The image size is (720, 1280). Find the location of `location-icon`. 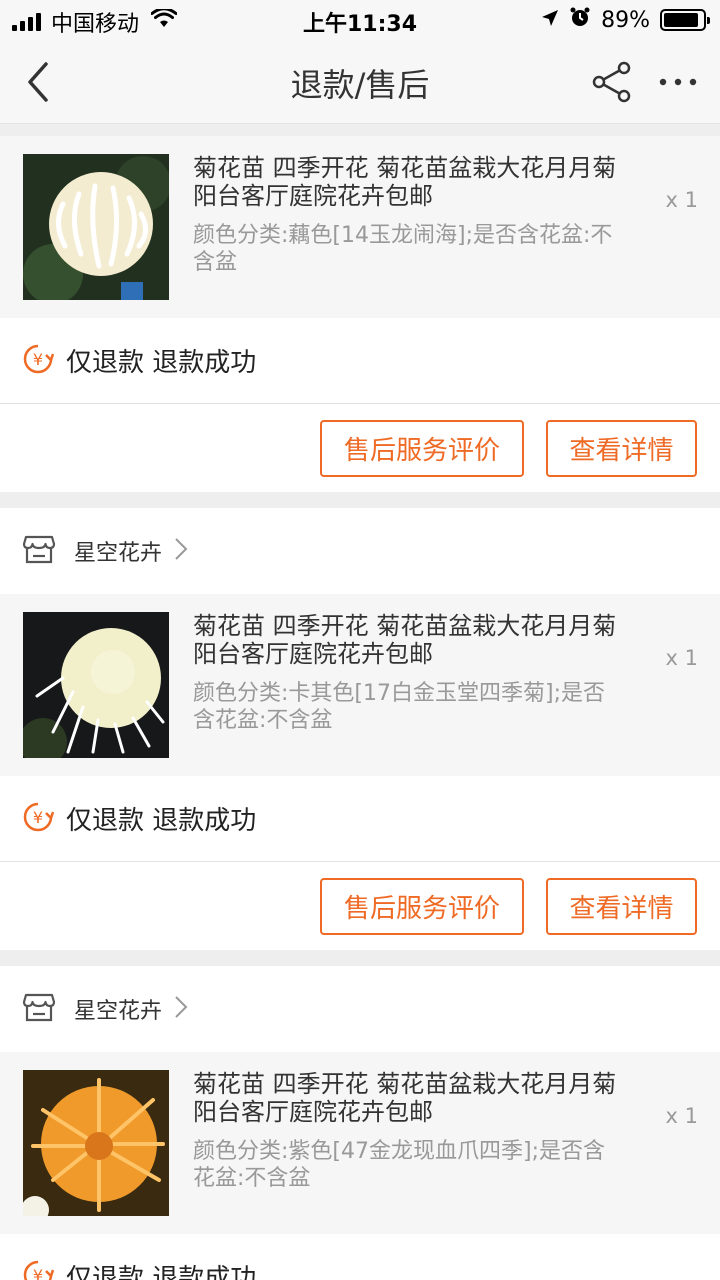

location-icon is located at coordinates (550, 20).